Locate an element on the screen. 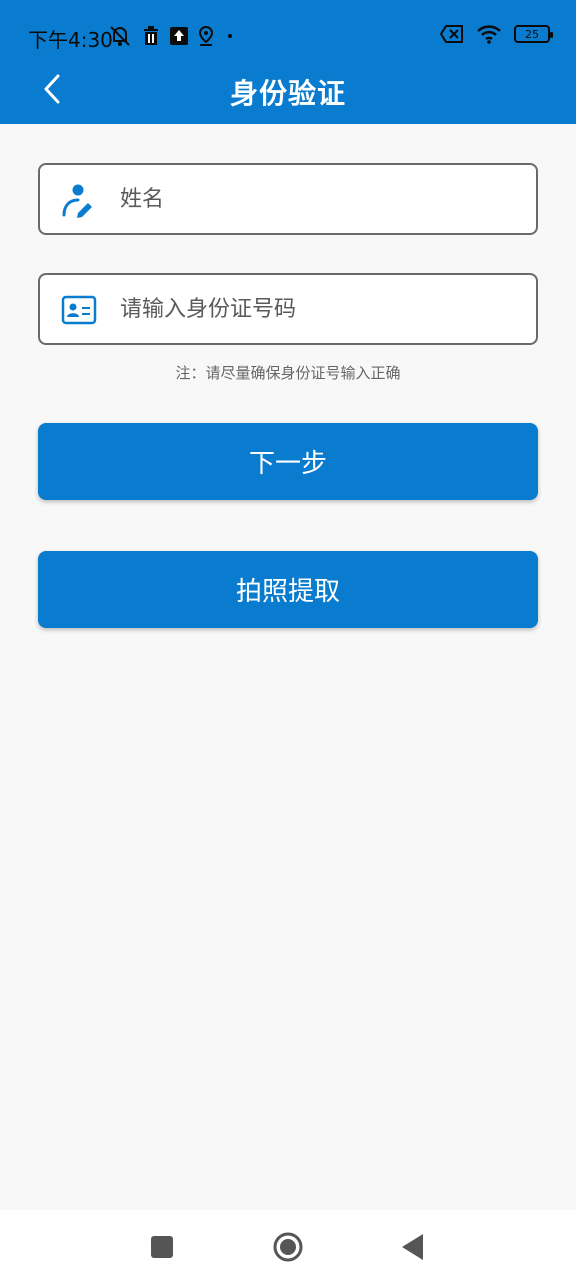 This screenshot has height=1280, width=576. user-edit-icon is located at coordinates (77, 201).